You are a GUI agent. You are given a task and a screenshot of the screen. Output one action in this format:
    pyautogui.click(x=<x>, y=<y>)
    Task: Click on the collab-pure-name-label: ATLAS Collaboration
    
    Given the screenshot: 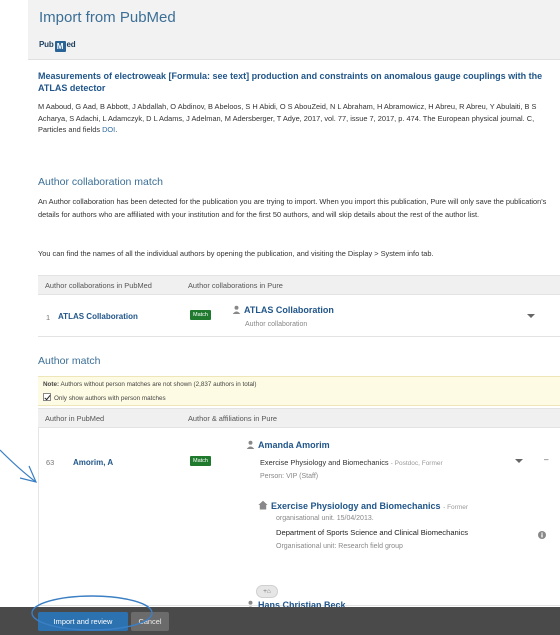 What is the action you would take?
    pyautogui.click(x=289, y=310)
    